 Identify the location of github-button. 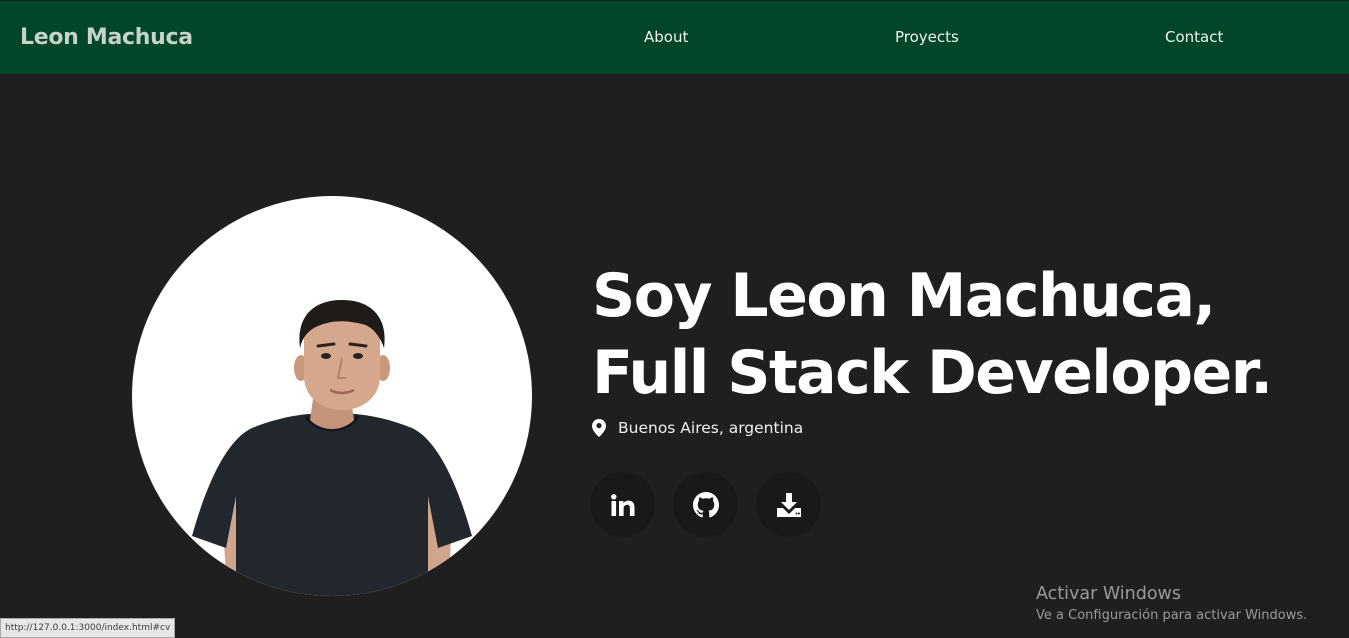
(705, 504).